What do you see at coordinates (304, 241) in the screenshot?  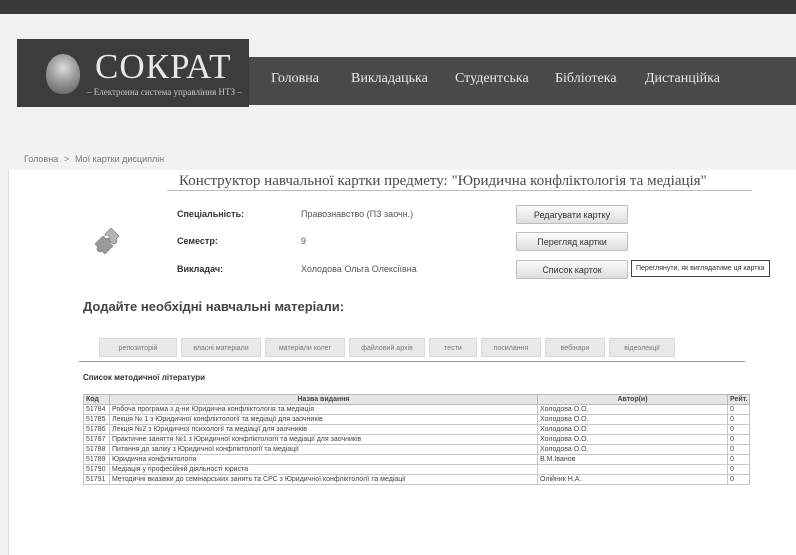 I see `semester-value: 9` at bounding box center [304, 241].